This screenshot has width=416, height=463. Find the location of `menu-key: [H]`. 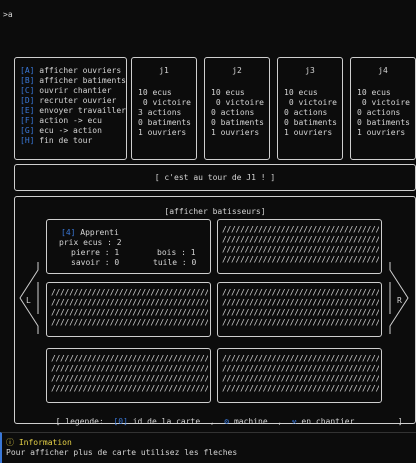

menu-key: [H] is located at coordinates (27, 140).